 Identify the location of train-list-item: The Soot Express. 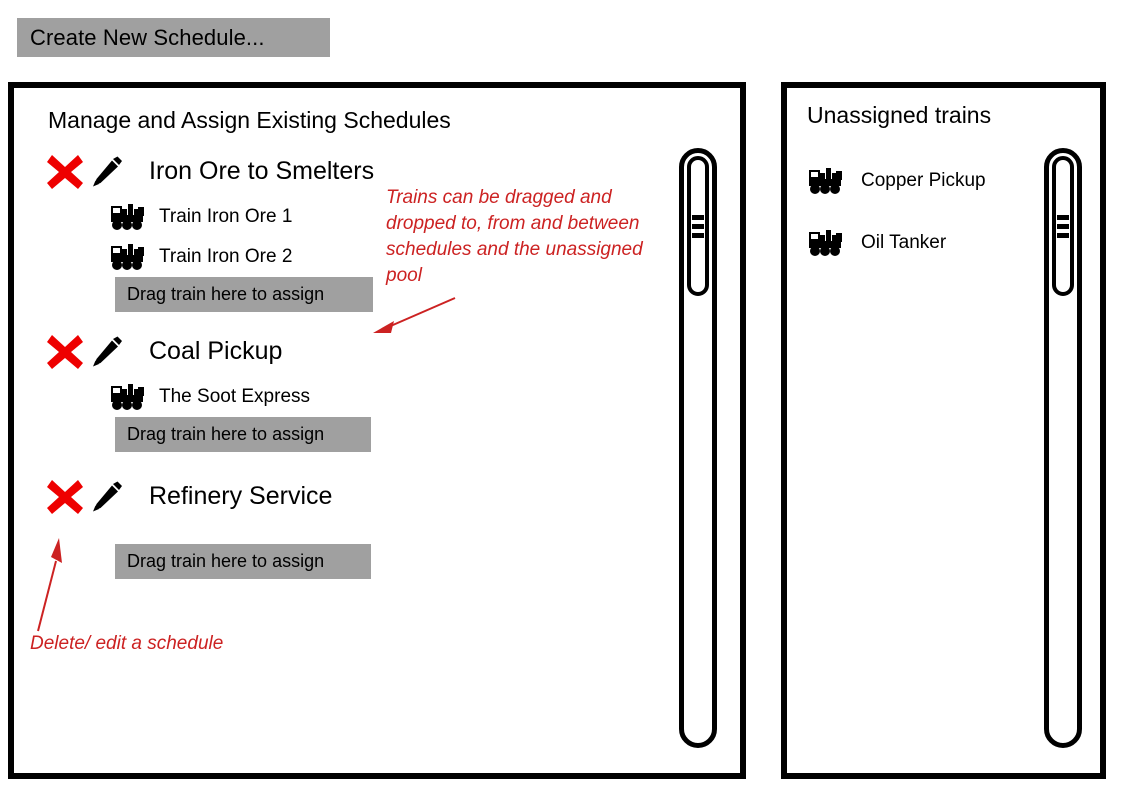
(344, 397).